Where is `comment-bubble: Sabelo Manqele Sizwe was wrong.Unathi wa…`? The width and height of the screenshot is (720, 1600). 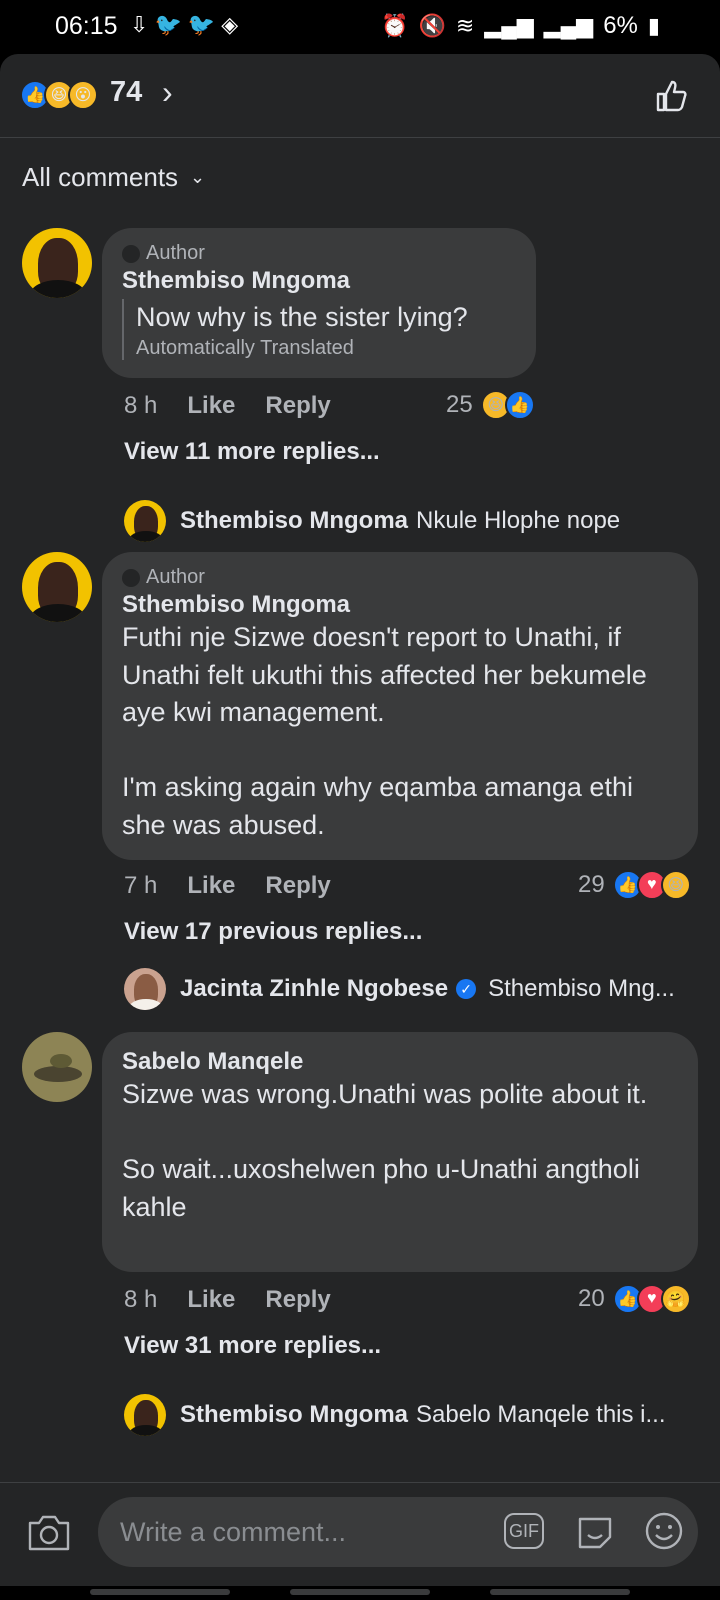 comment-bubble: Sabelo Manqele Sizwe was wrong.Unathi wa… is located at coordinates (400, 1152).